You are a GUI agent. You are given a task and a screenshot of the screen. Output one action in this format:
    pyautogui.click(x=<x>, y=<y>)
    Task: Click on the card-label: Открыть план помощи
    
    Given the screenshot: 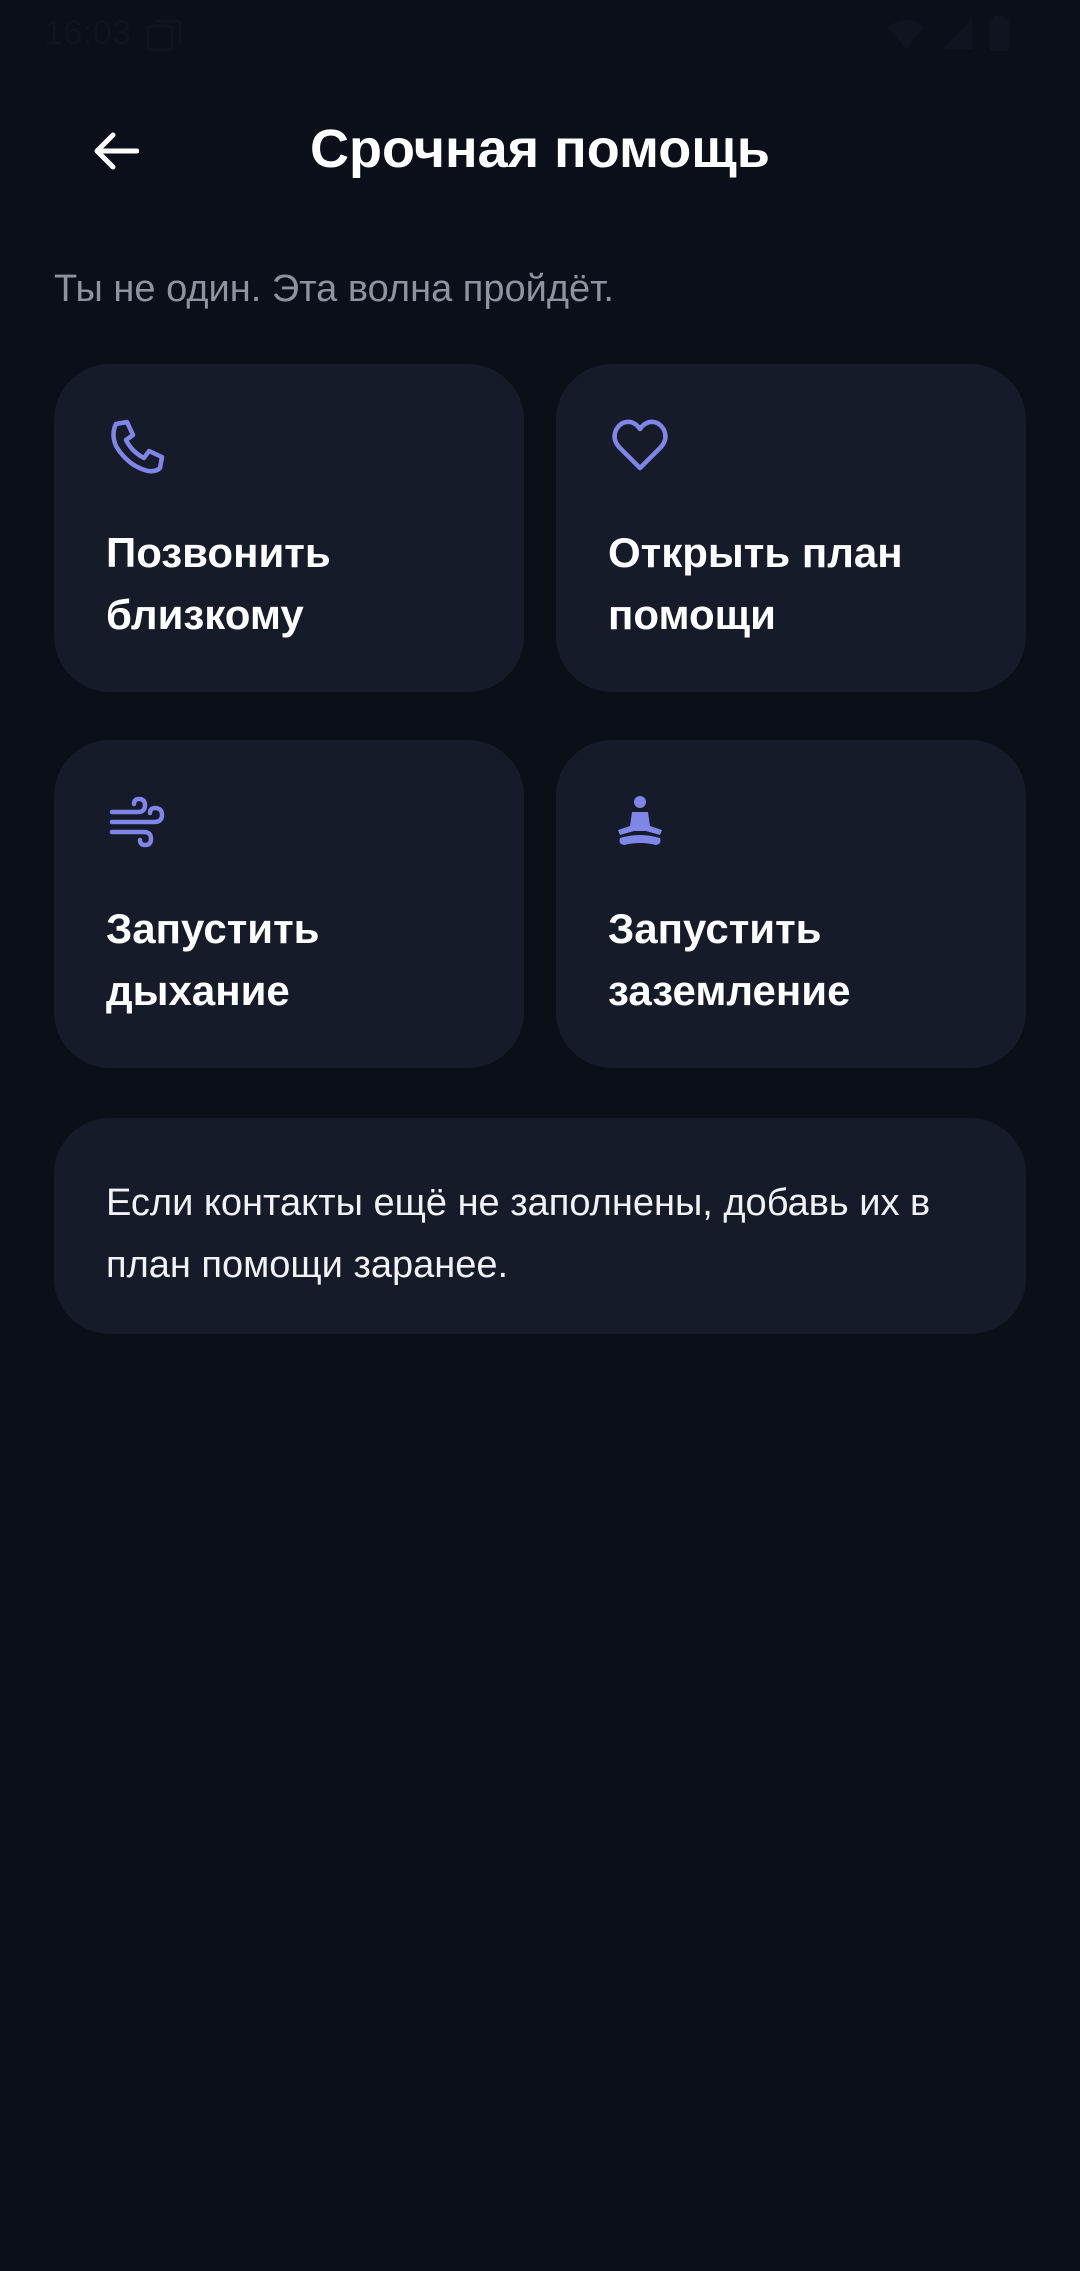 What is the action you would take?
    pyautogui.click(x=755, y=583)
    